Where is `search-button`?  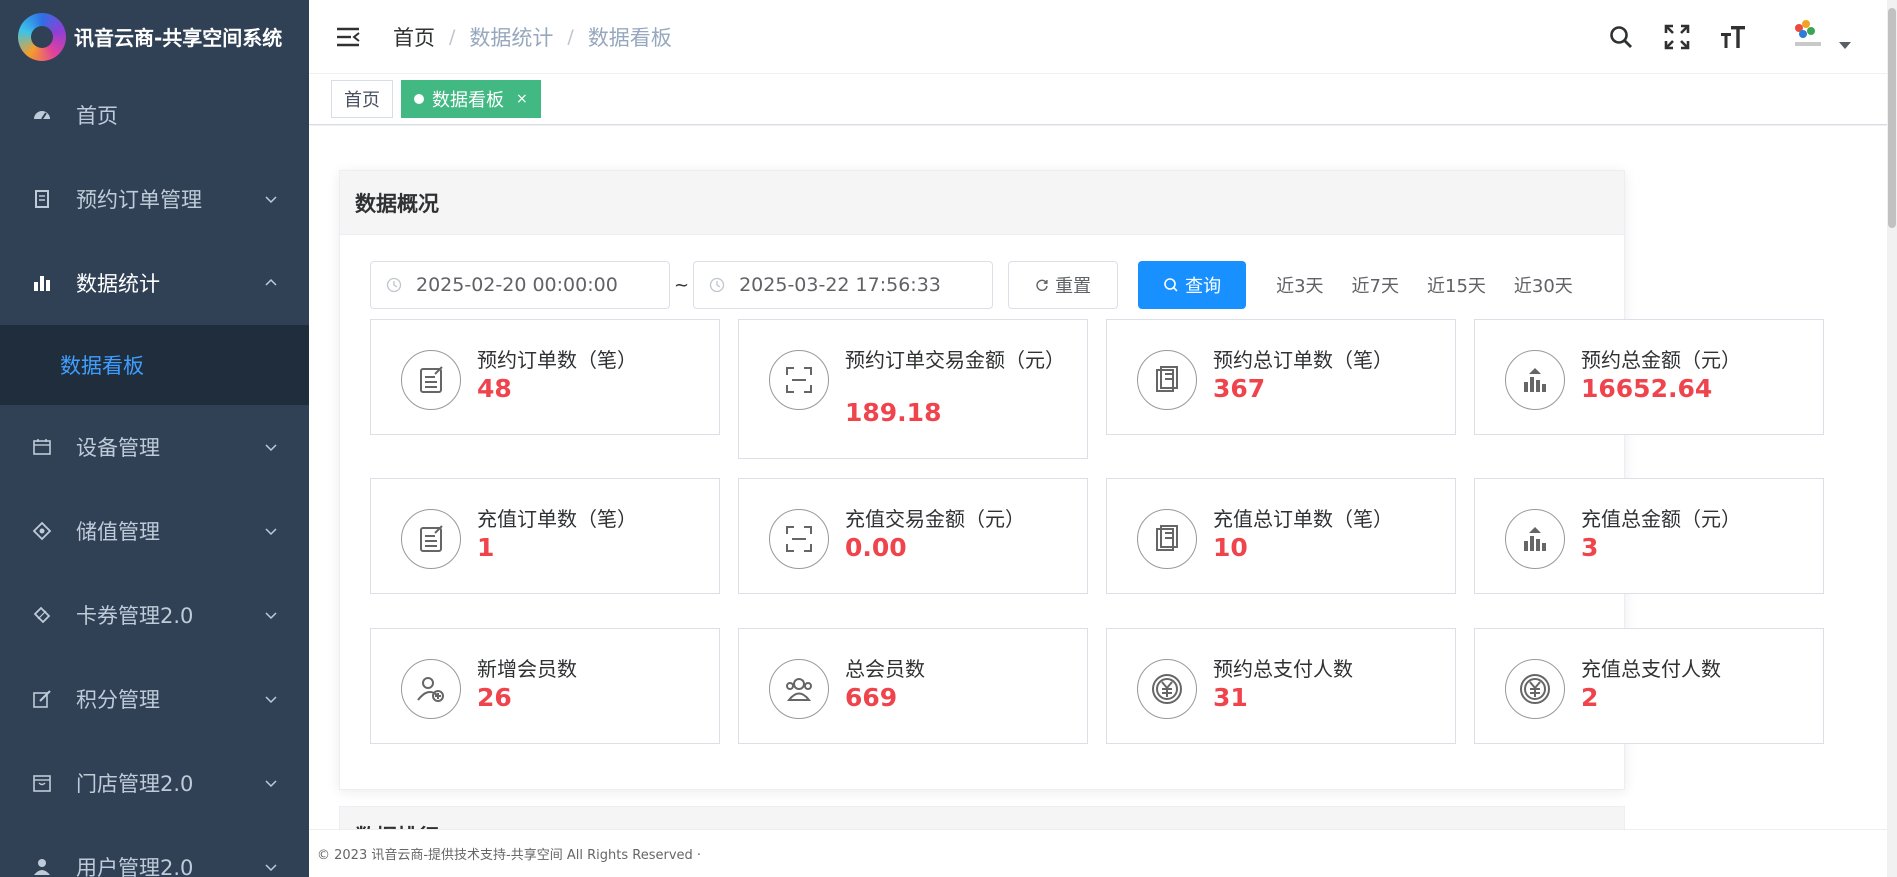
search-button is located at coordinates (1621, 37).